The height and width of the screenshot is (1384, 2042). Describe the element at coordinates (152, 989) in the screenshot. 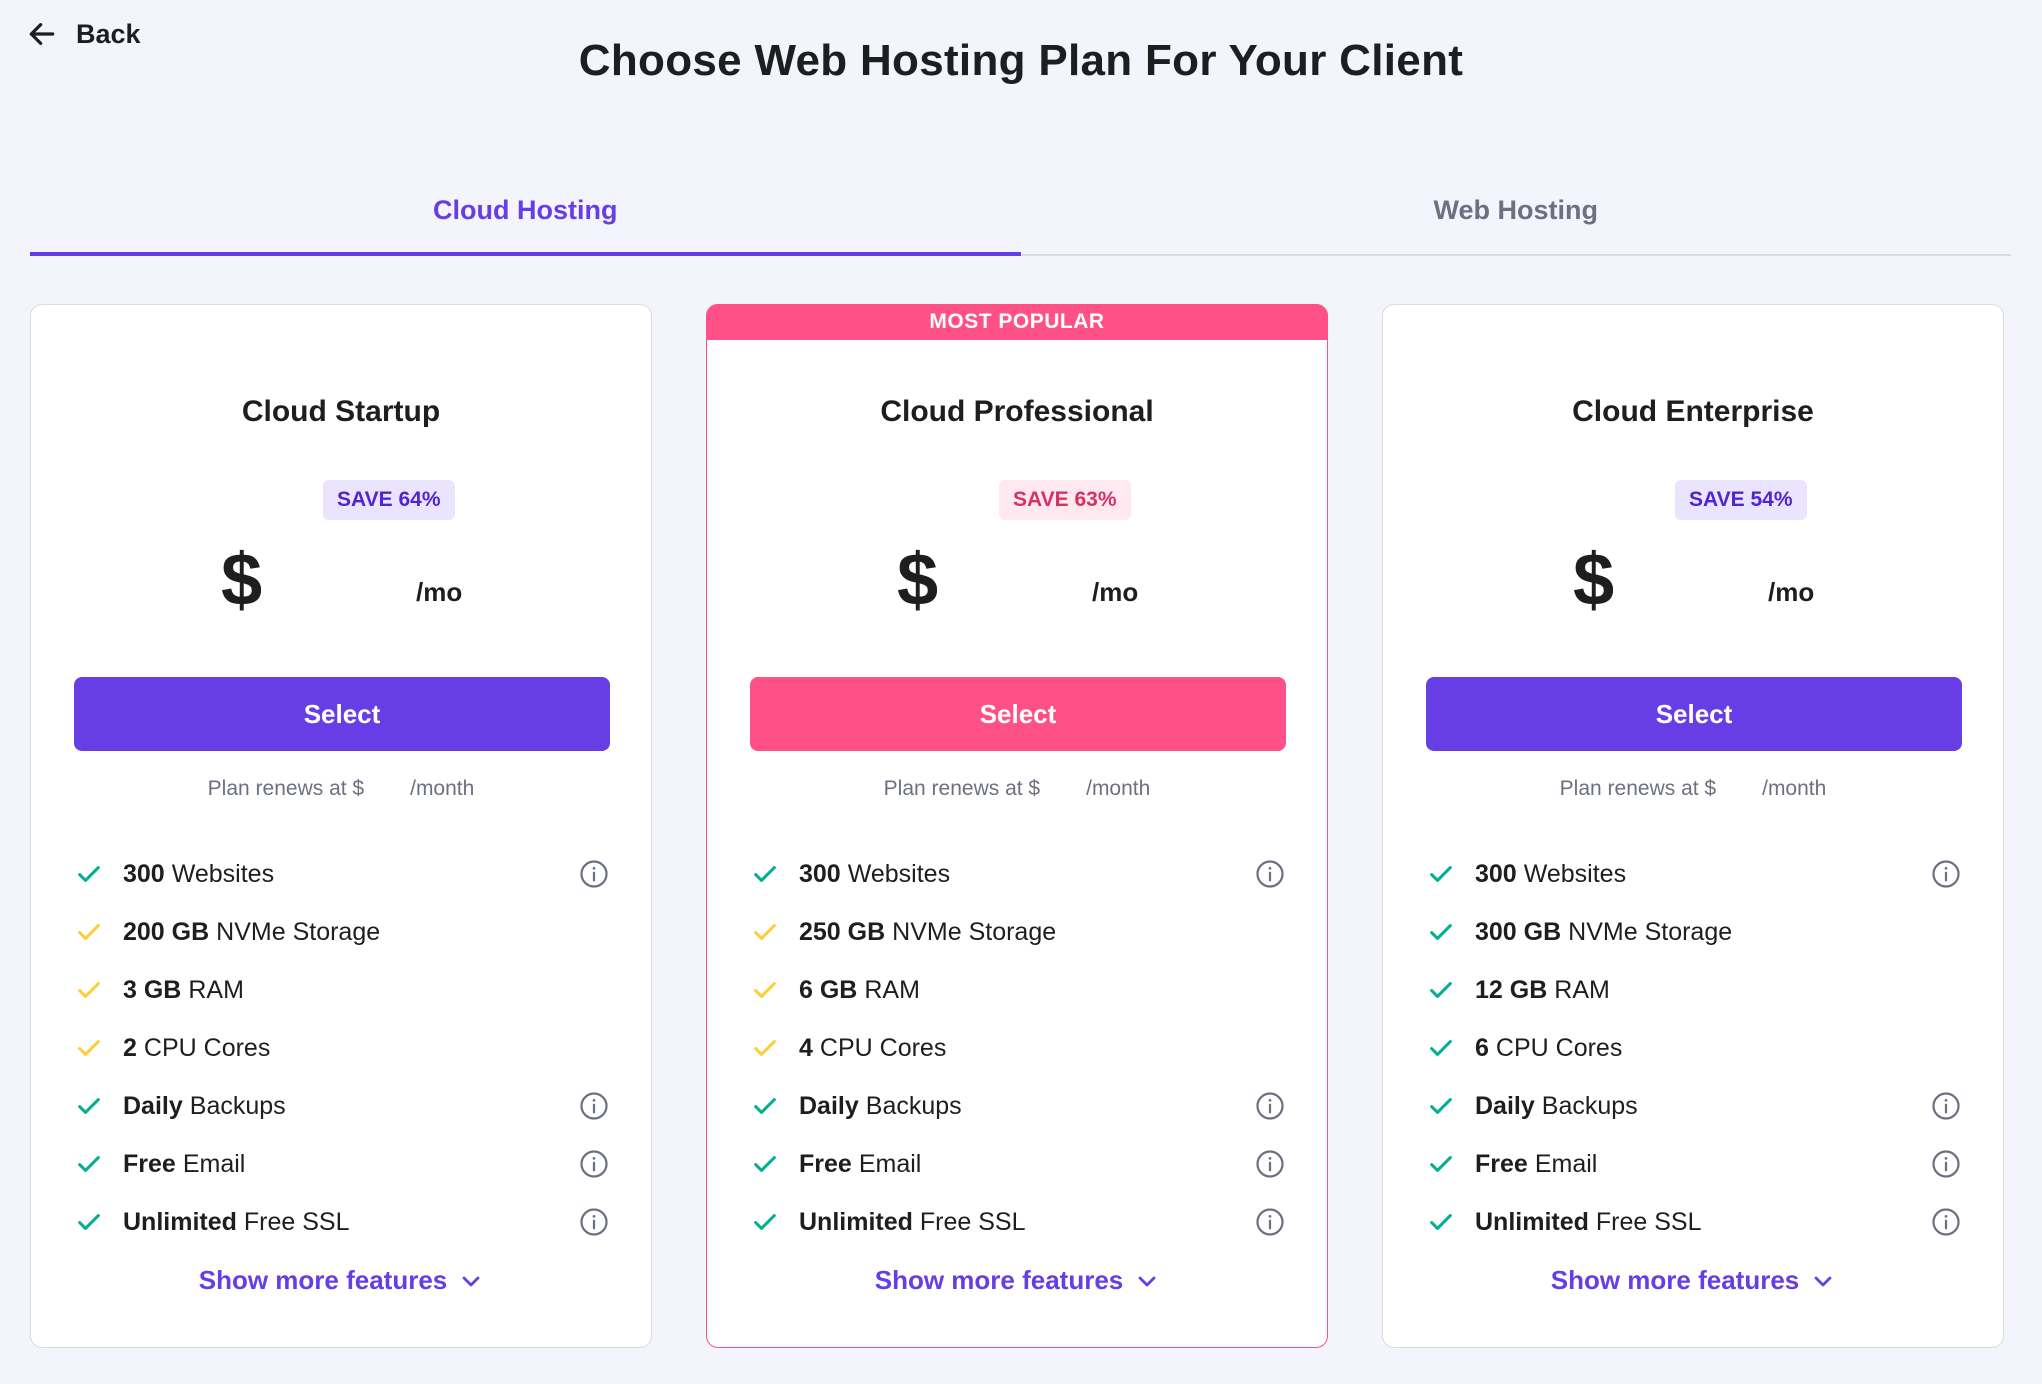

I see `feature-value: 3 GB` at that location.